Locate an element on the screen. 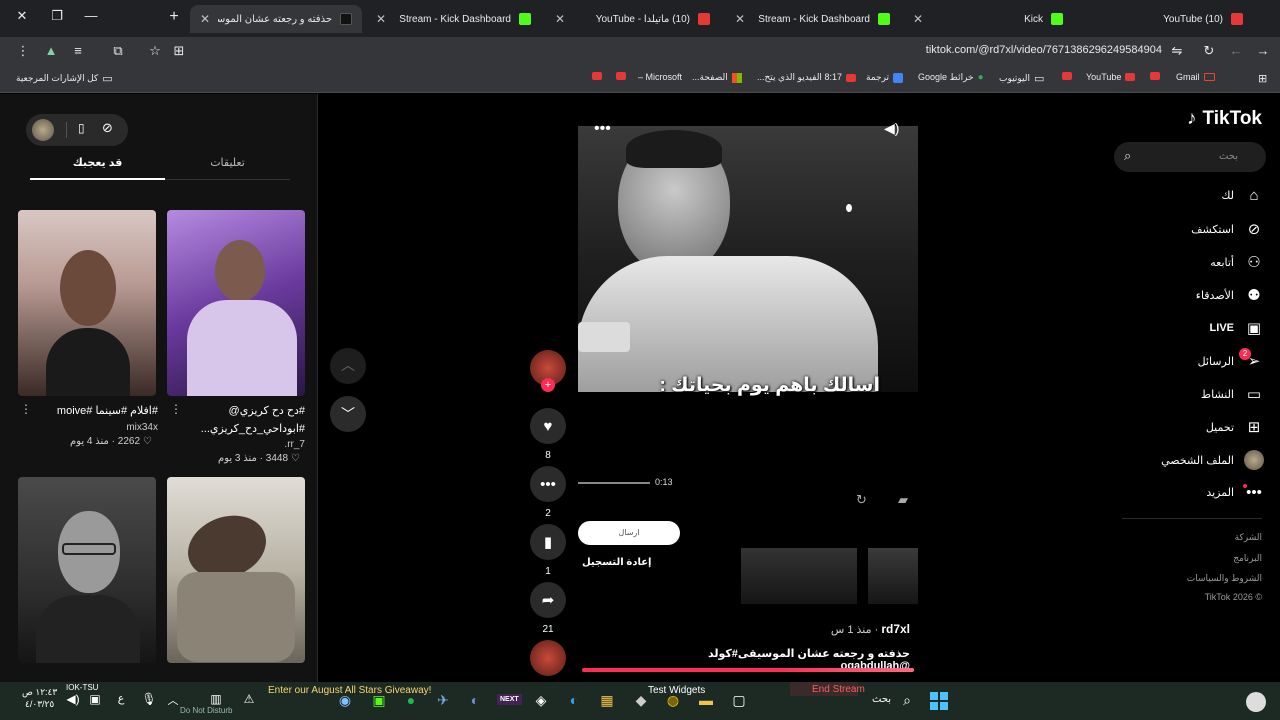 This screenshot has width=1280, height=720. file-explorer-icon: ▬ is located at coordinates (706, 700).